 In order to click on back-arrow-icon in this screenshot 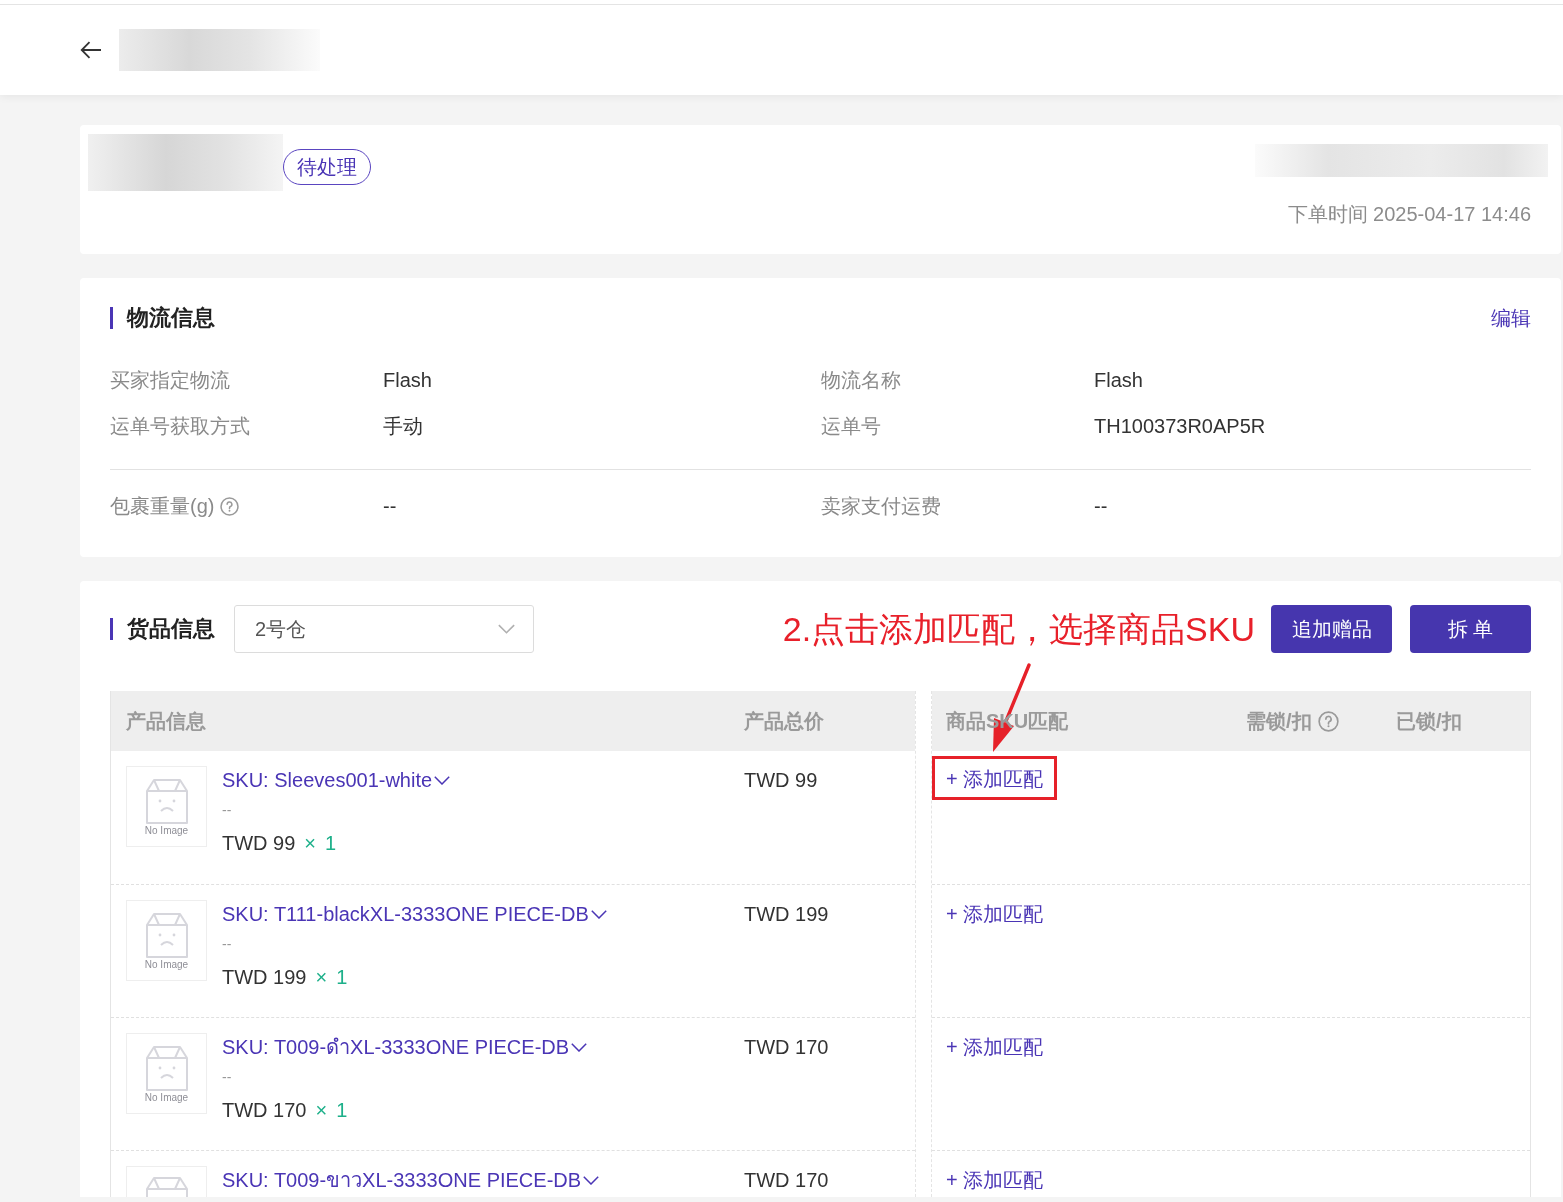, I will do `click(91, 50)`.